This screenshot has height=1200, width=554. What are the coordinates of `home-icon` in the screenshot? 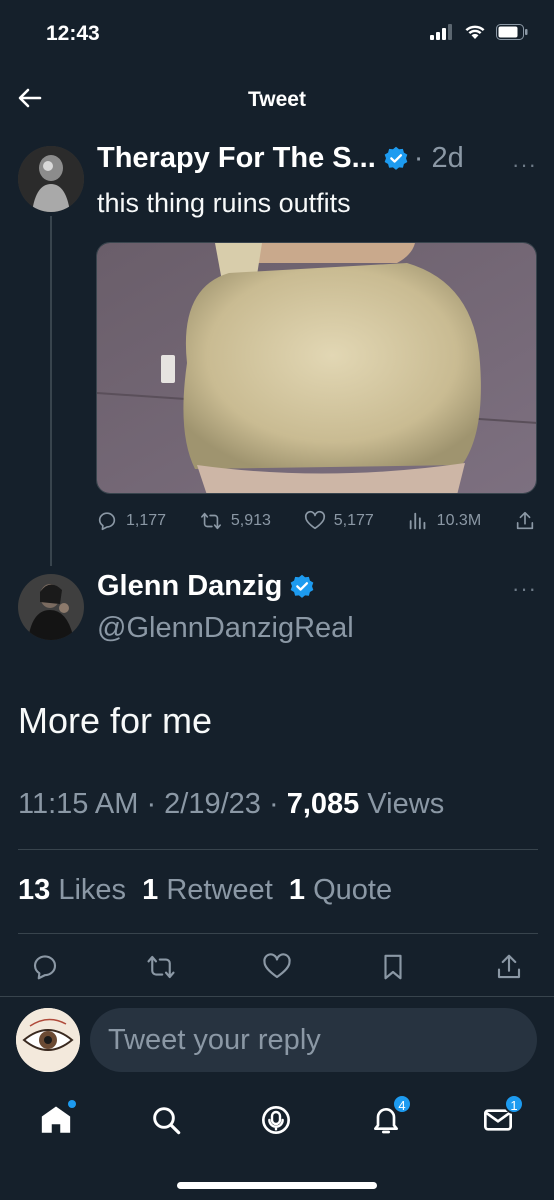 It's located at (56, 1119).